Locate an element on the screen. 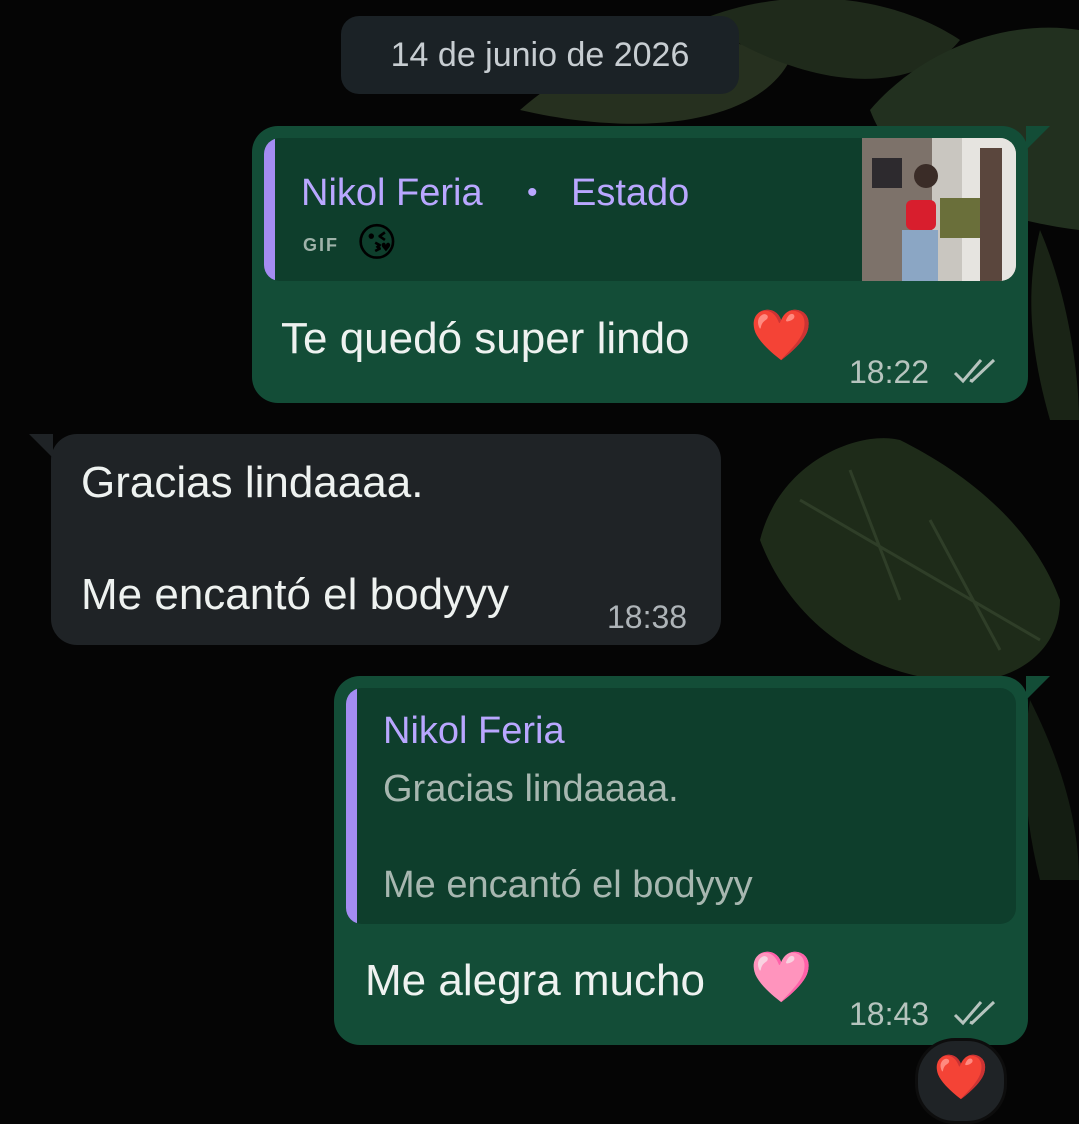 The width and height of the screenshot is (1079, 1124). status-thumbnail is located at coordinates (939, 209).